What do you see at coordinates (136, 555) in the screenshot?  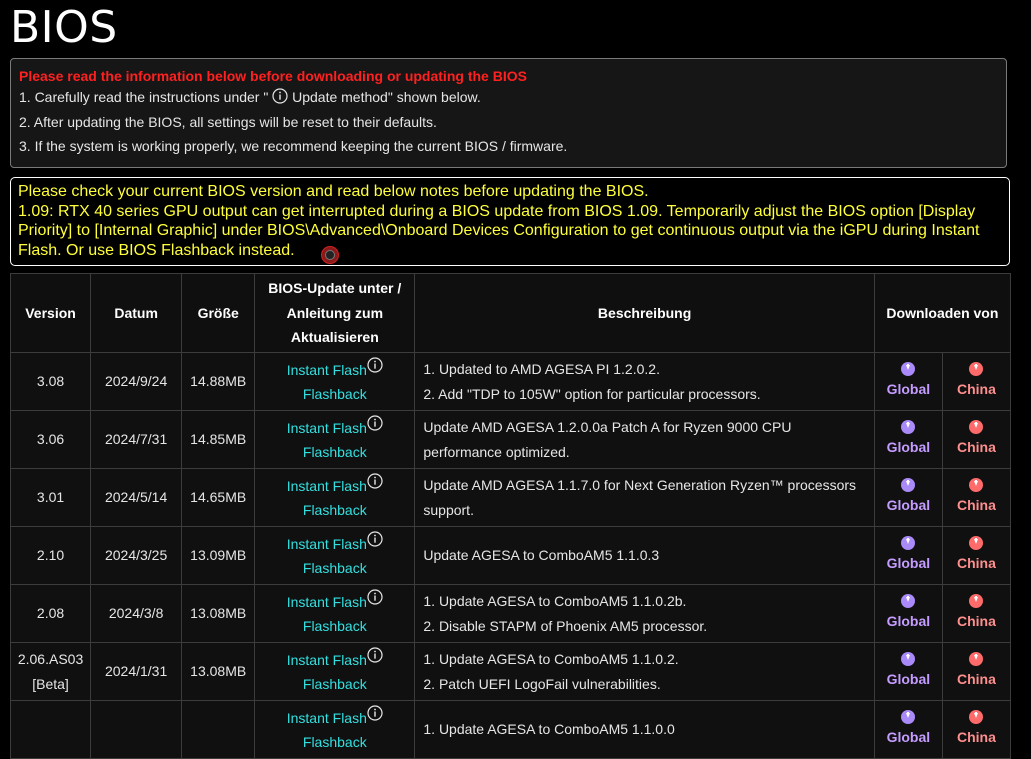 I see `row-date: 2024/3/25` at bounding box center [136, 555].